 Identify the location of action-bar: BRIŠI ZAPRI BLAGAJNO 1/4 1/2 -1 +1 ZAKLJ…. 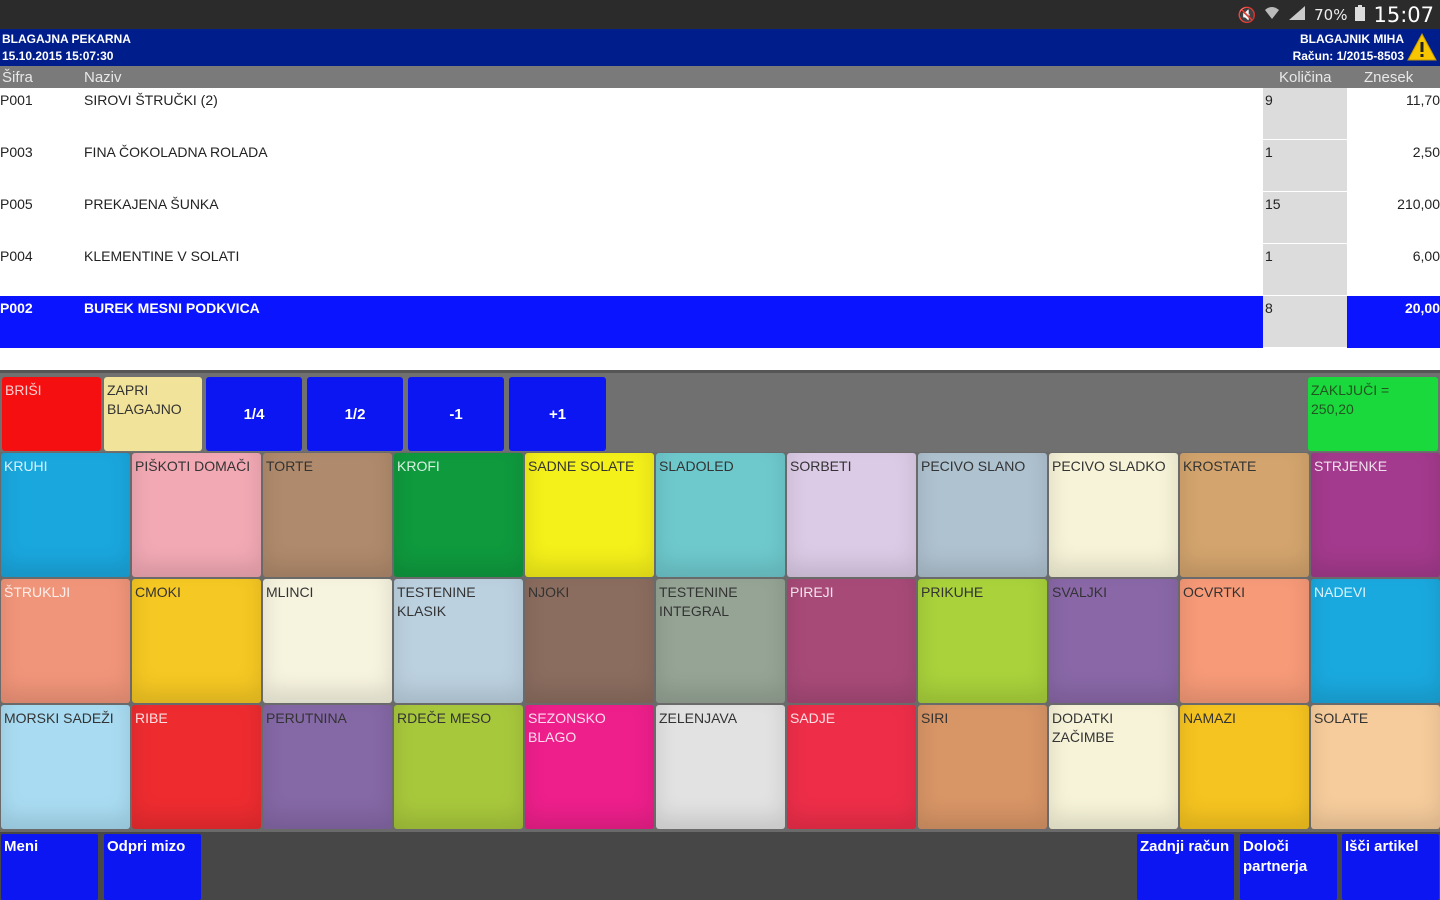
(720, 411).